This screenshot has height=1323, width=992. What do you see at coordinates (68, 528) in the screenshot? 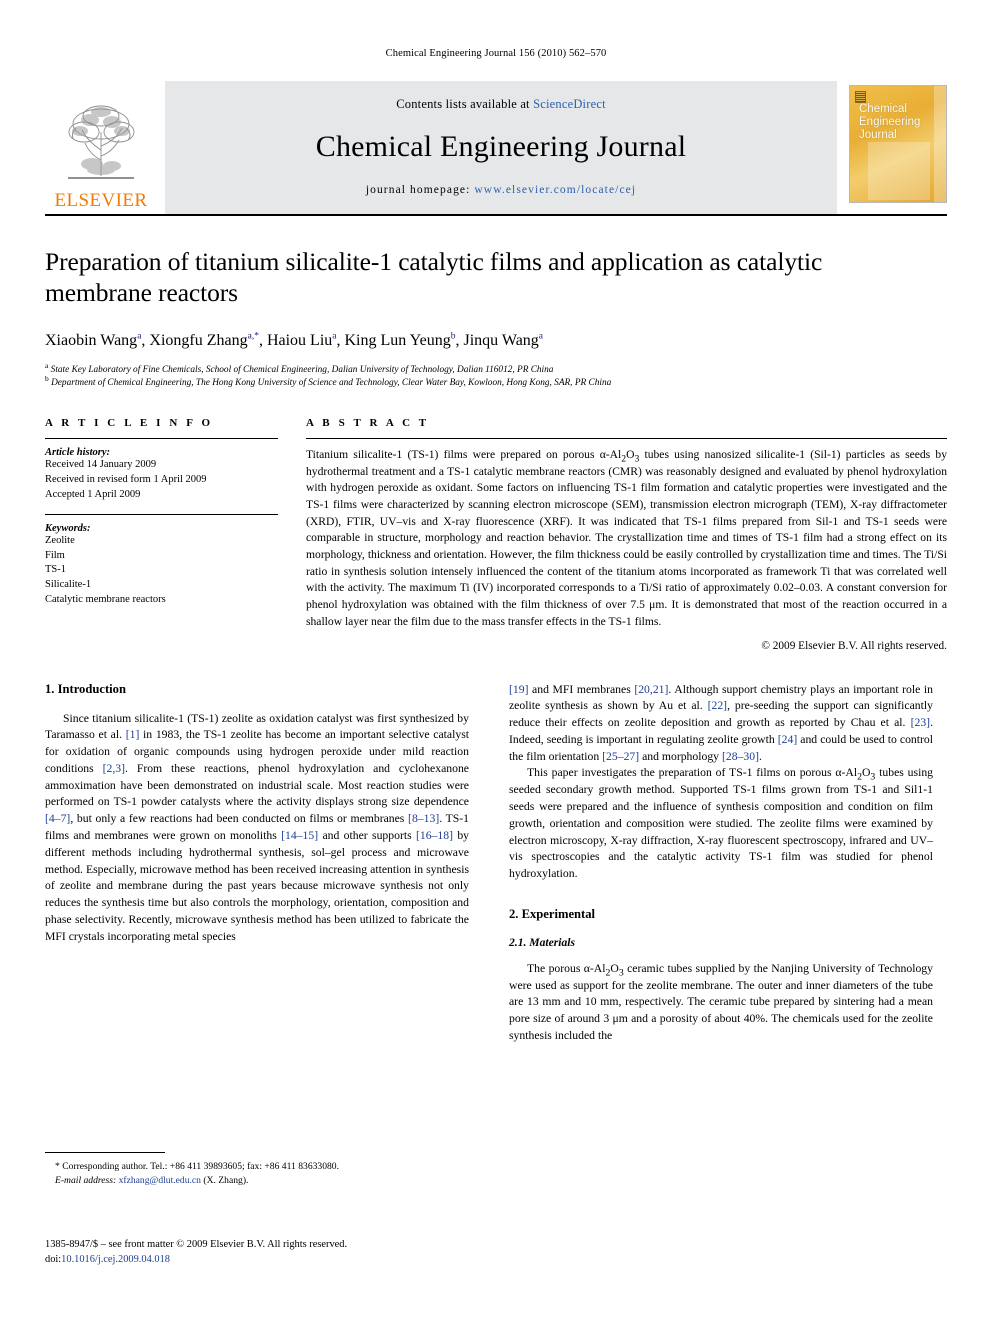
I see `keywords-label: Keywords:` at bounding box center [68, 528].